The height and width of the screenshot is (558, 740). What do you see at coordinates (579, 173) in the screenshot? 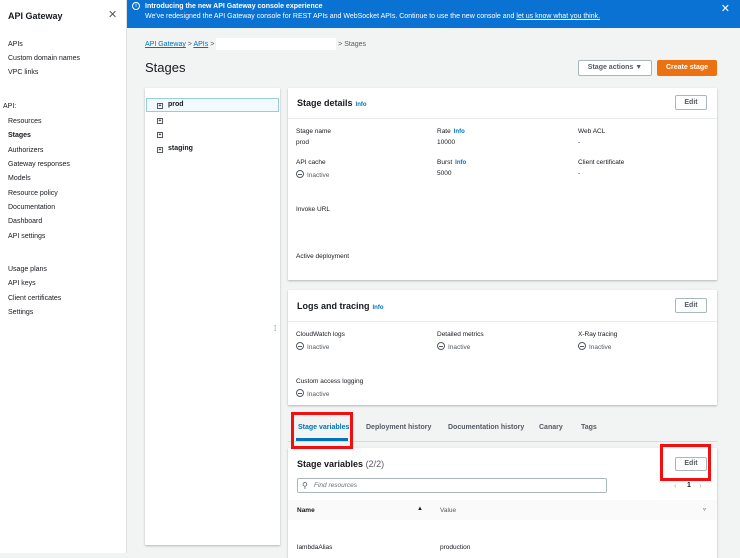
I see `client-certificate-value: -` at bounding box center [579, 173].